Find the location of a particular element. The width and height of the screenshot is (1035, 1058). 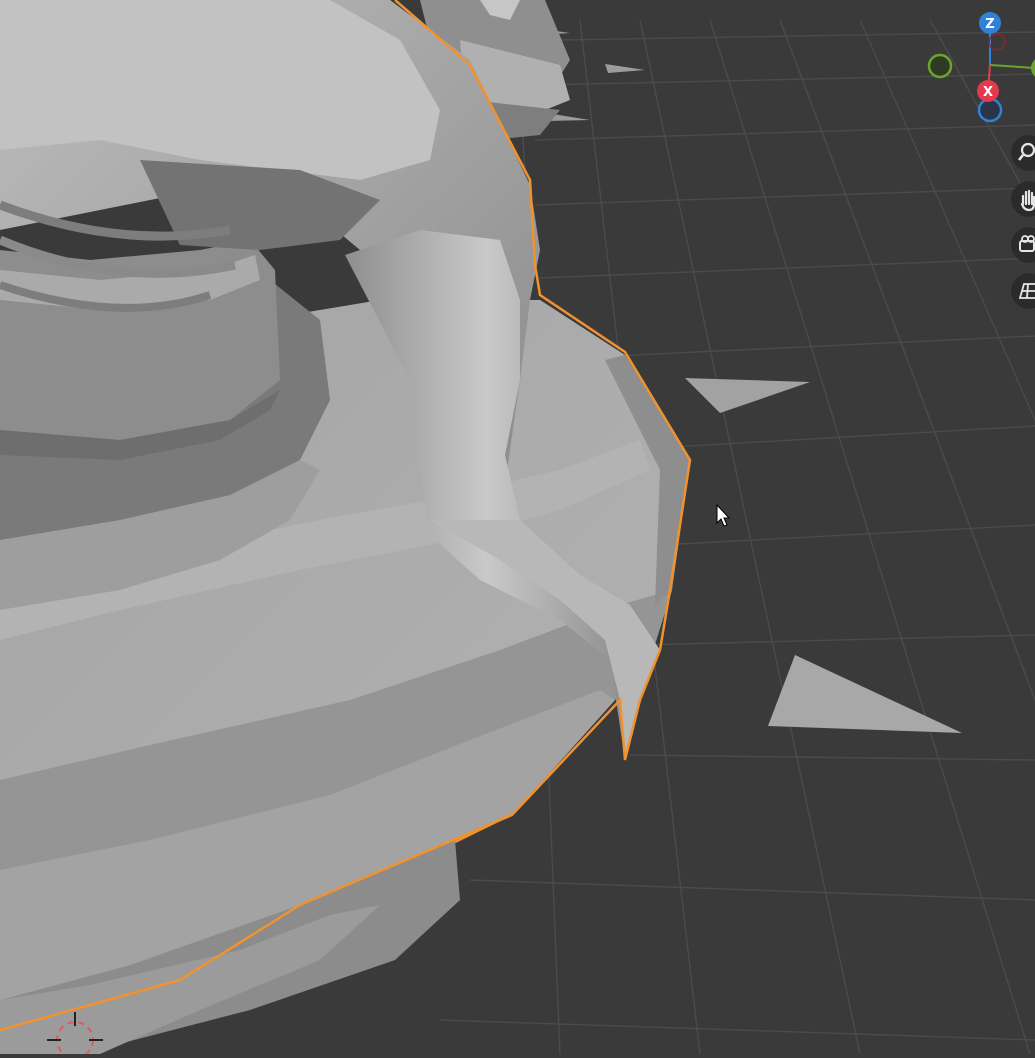

perspective-grid-icon is located at coordinates (1026, 291).